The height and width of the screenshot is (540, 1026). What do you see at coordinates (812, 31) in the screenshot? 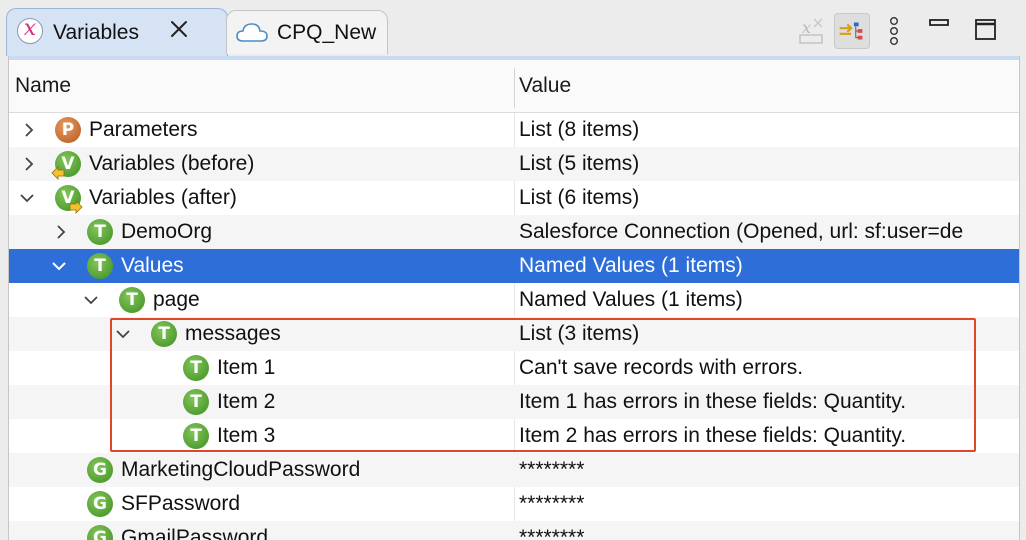
I see `clear-variables-icon: x` at bounding box center [812, 31].